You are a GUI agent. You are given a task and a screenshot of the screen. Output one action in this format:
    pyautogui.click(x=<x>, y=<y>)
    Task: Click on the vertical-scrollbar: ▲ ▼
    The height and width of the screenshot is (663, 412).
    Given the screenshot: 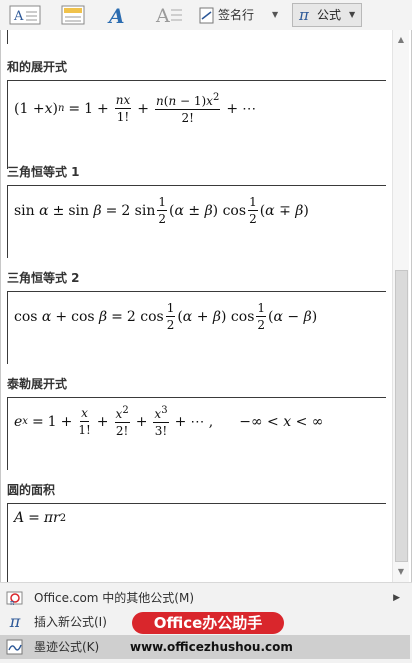 What is the action you would take?
    pyautogui.click(x=400, y=306)
    